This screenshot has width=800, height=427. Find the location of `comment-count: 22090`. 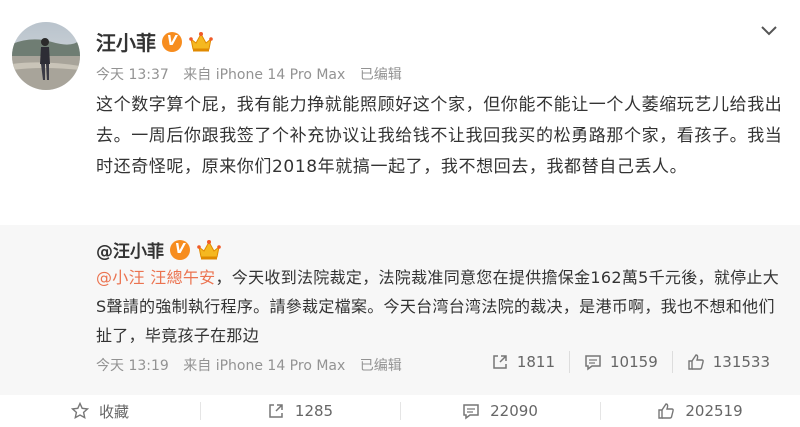

comment-count: 22090 is located at coordinates (514, 411).